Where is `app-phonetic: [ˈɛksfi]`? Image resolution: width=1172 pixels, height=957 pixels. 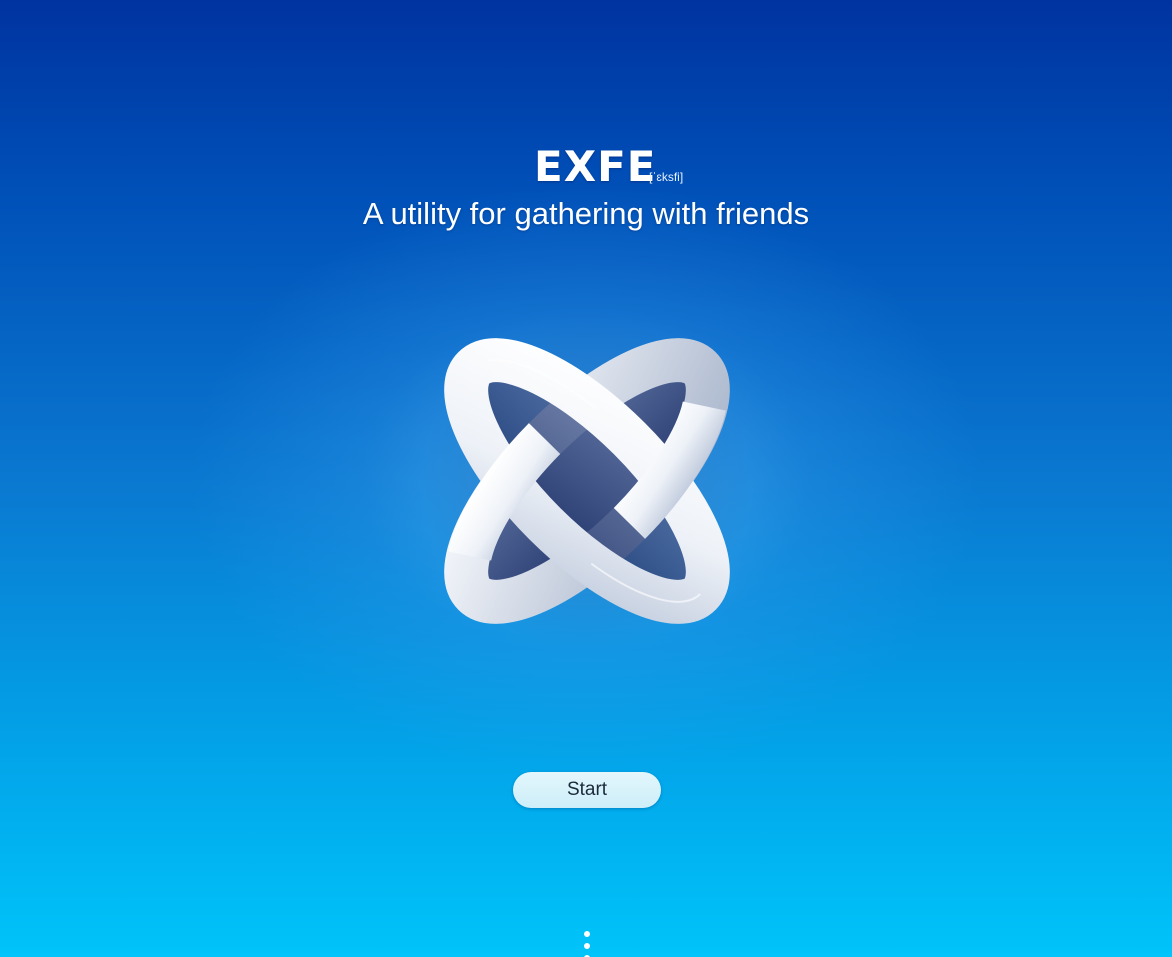 app-phonetic: [ˈɛksfi] is located at coordinates (666, 177).